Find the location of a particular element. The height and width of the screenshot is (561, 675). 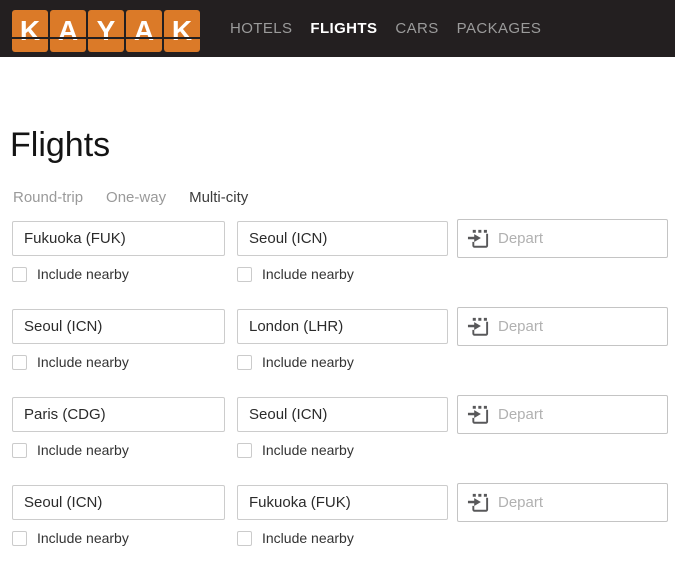

tab-multi-city: Multi-city is located at coordinates (218, 197).